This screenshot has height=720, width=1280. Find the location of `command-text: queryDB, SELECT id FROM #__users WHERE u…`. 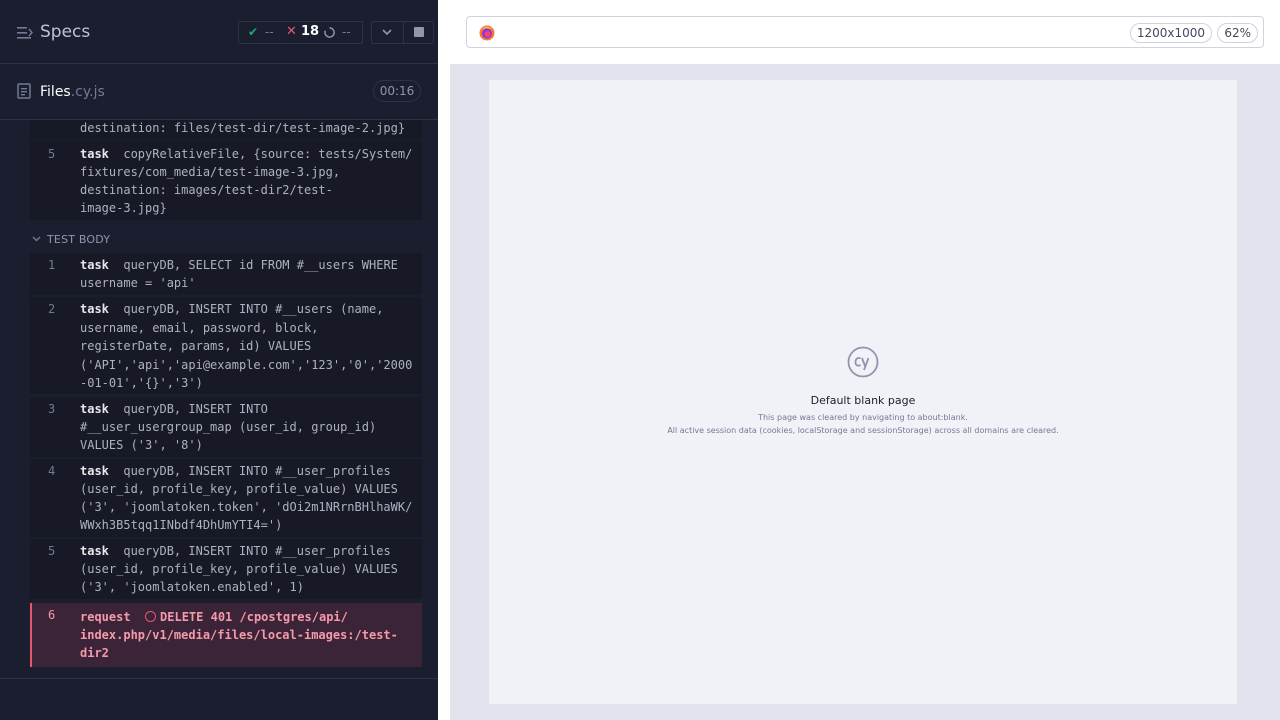

command-text: queryDB, SELECT id FROM #__users WHERE u… is located at coordinates (239, 274).